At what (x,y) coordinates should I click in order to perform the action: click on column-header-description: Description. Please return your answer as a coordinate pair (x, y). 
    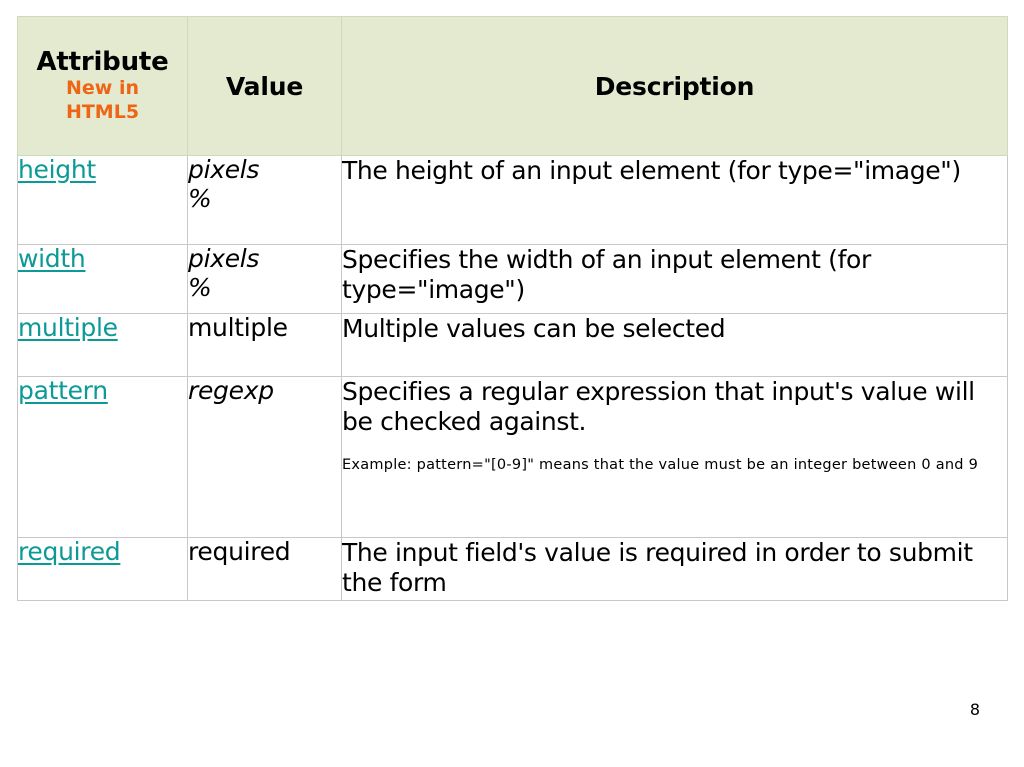
    Looking at the image, I should click on (674, 86).